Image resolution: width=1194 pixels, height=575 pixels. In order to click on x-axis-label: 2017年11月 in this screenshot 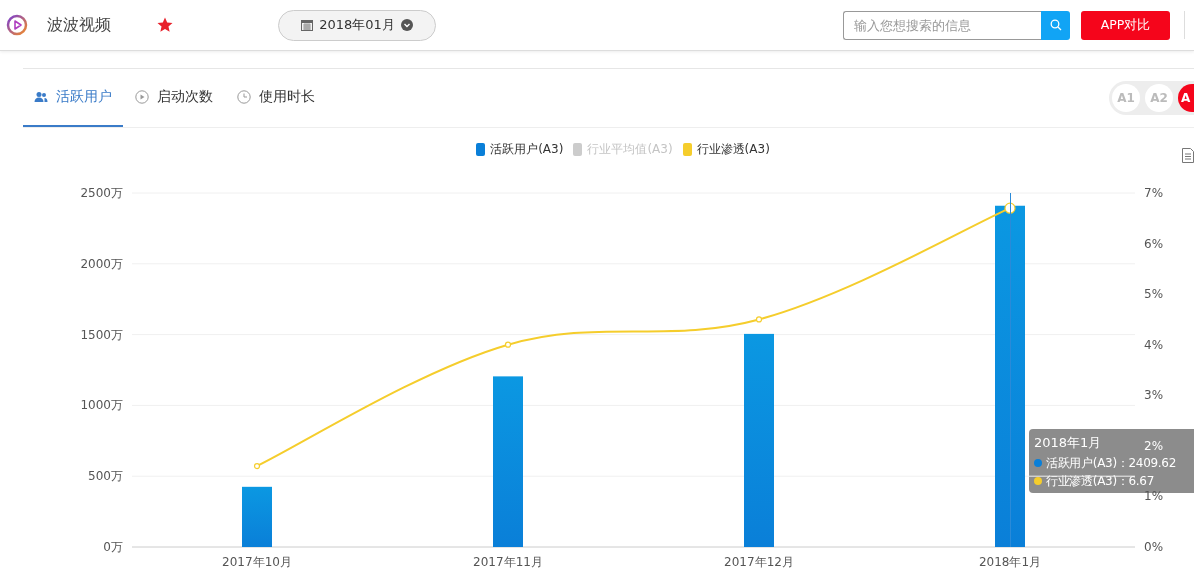, I will do `click(508, 562)`.